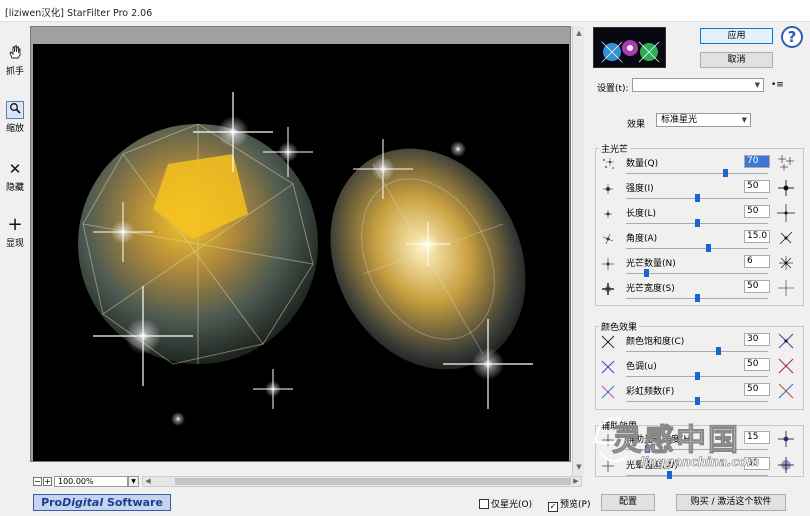  I want to click on param-quantity-label: 数量(Q), so click(642, 164).